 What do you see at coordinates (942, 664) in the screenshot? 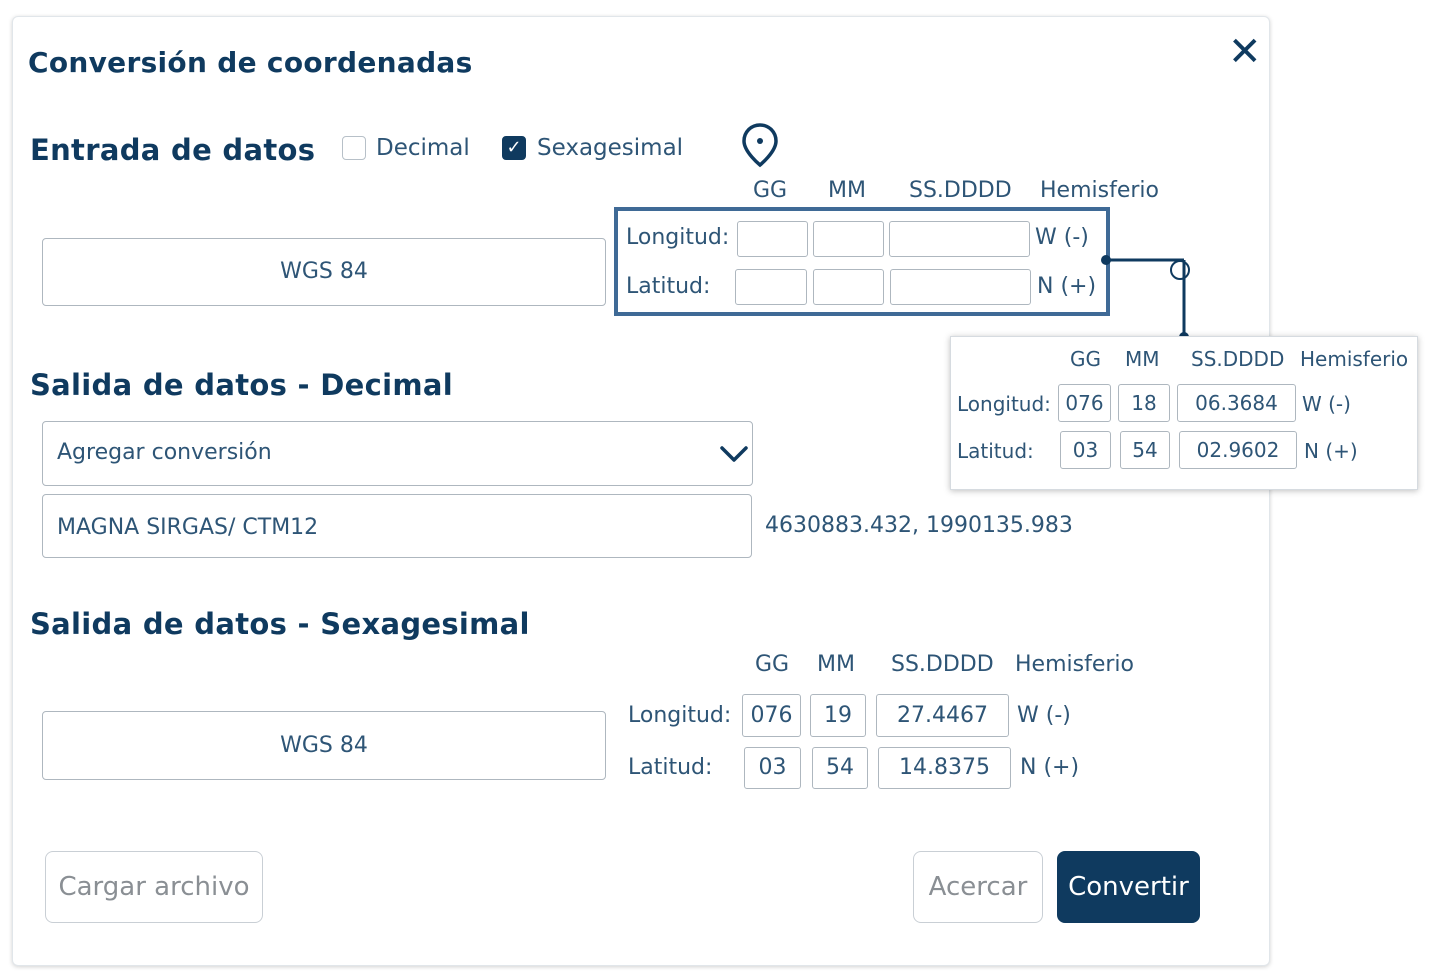
I see `salida-col-ss: SS.DDDD` at bounding box center [942, 664].